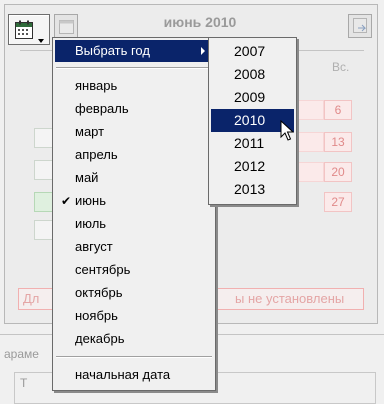  Describe the element at coordinates (134, 316) in the screenshot. I see `menu-item-month-november: ноябрь` at that location.